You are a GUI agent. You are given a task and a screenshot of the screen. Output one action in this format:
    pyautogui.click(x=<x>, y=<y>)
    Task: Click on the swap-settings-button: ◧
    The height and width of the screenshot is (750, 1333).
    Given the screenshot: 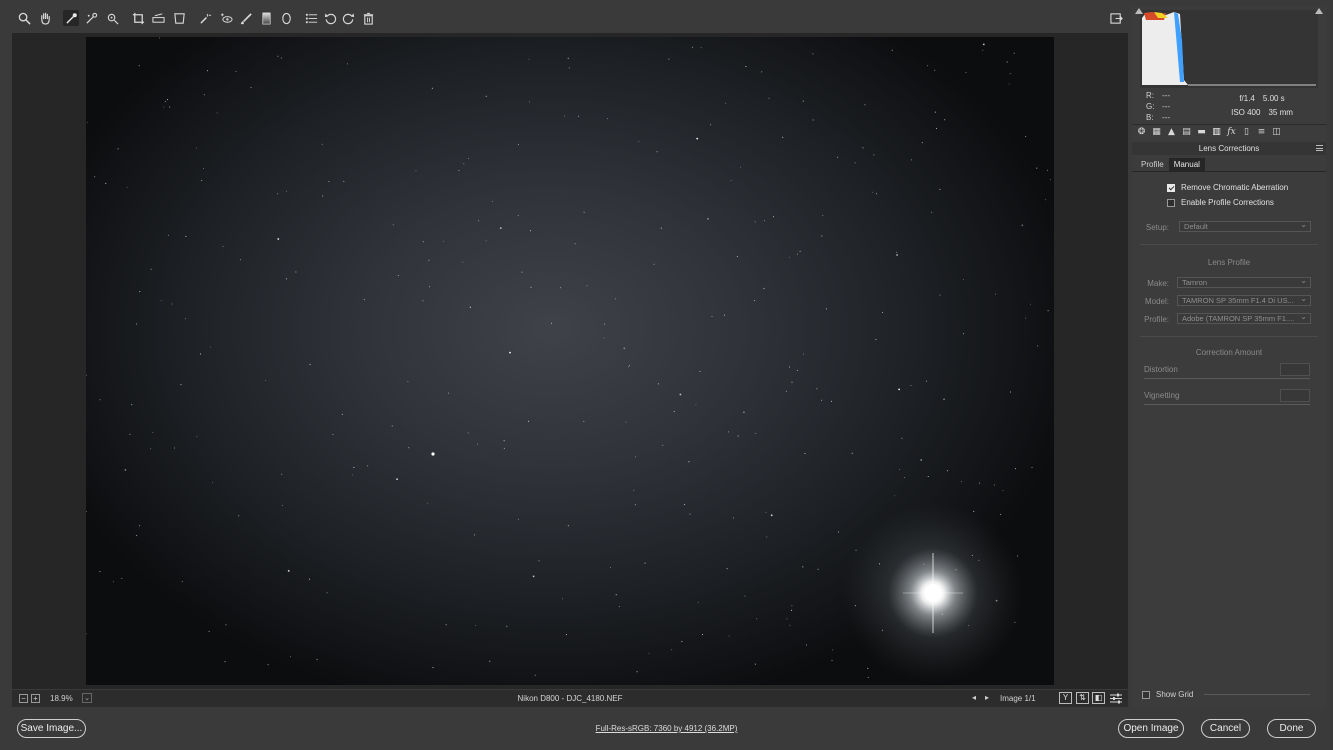 What is the action you would take?
    pyautogui.click(x=1098, y=698)
    